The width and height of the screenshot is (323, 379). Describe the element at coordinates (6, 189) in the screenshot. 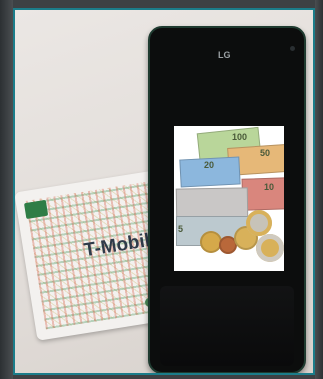

I see `left-edge-shadow` at that location.